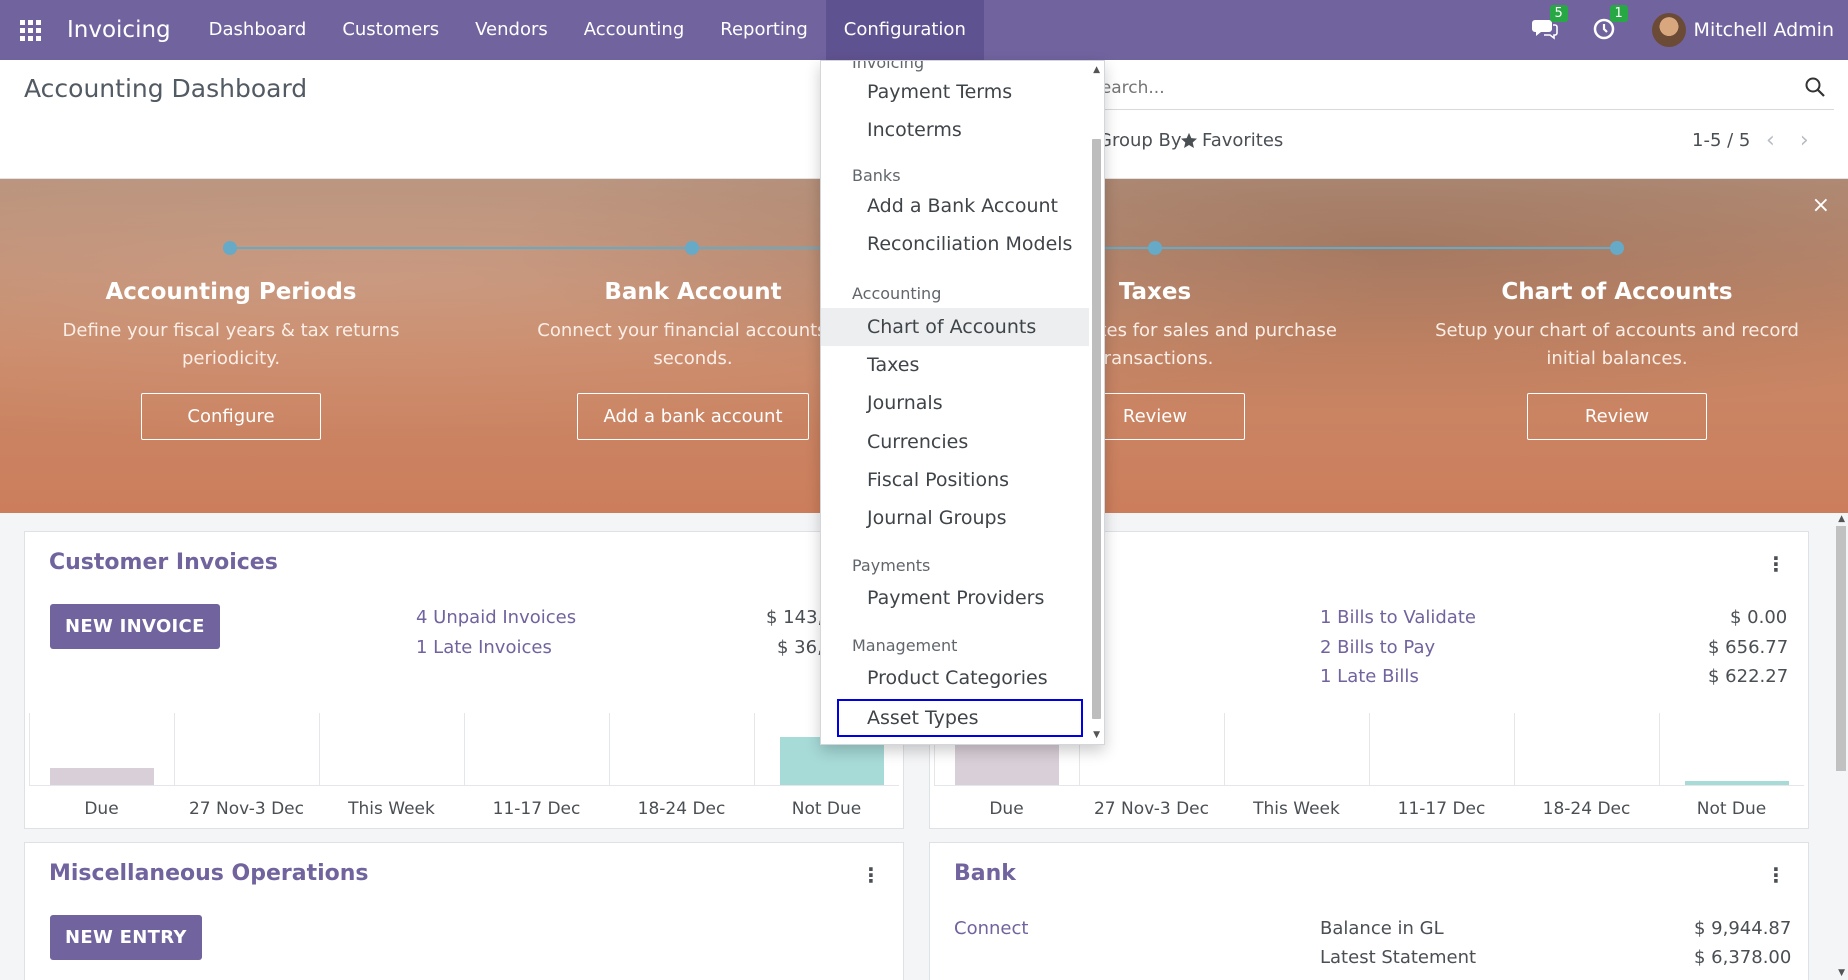  What do you see at coordinates (484, 647) in the screenshot?
I see `late-invoices-link: 1 Late Invoices` at bounding box center [484, 647].